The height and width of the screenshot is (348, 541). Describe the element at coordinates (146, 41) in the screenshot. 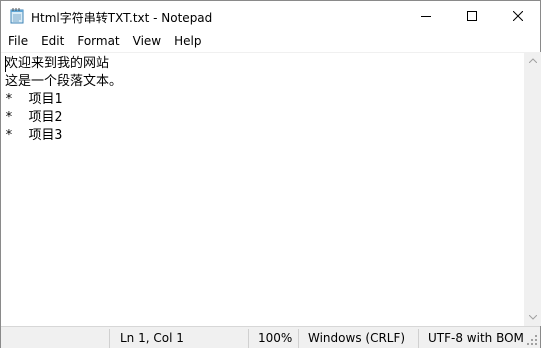

I see `menu-view: View` at that location.